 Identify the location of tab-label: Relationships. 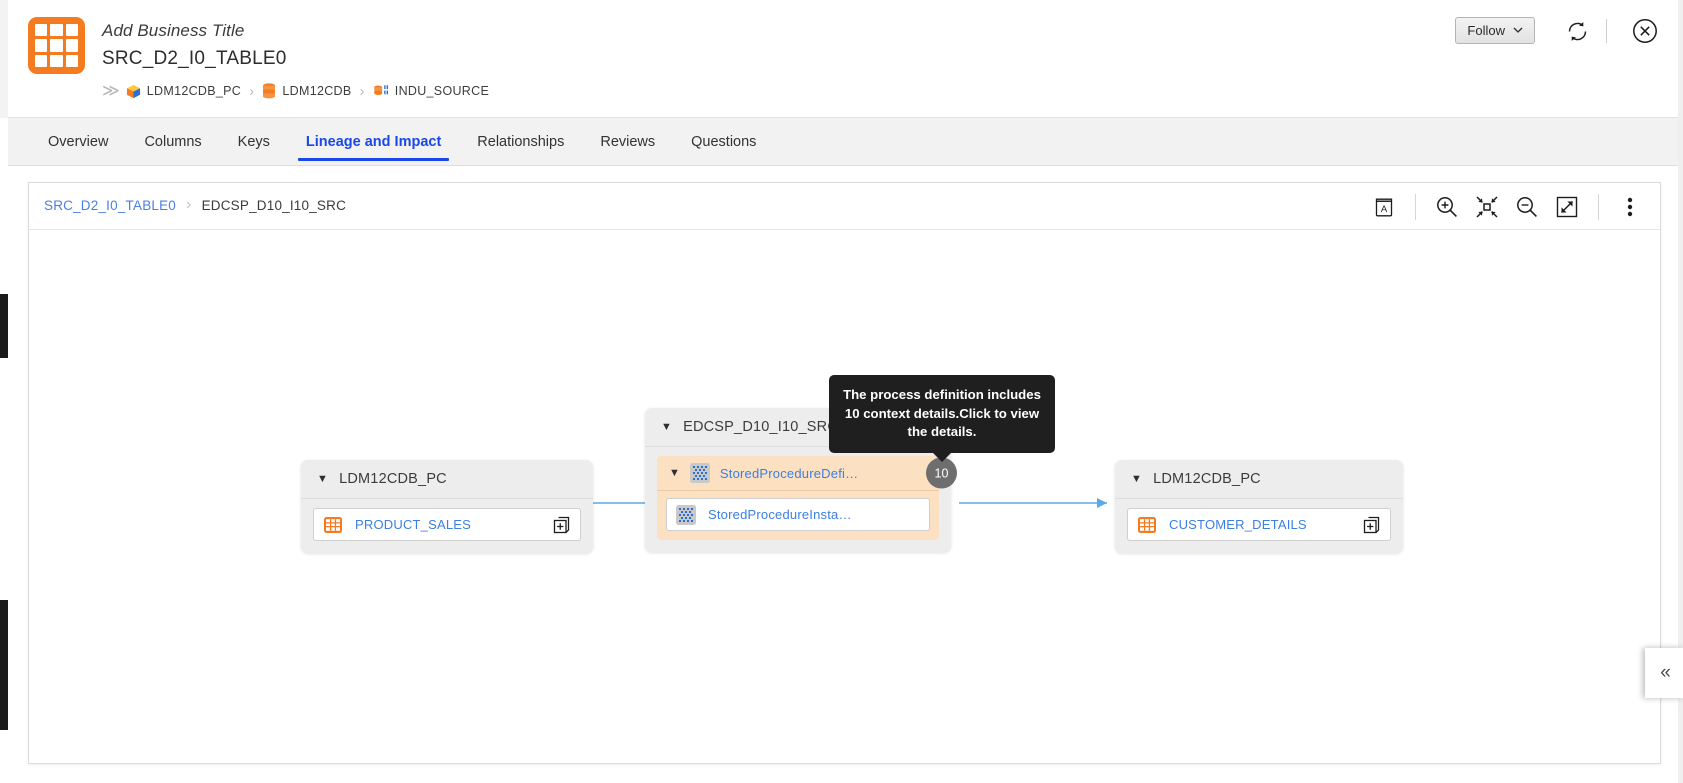
(521, 142).